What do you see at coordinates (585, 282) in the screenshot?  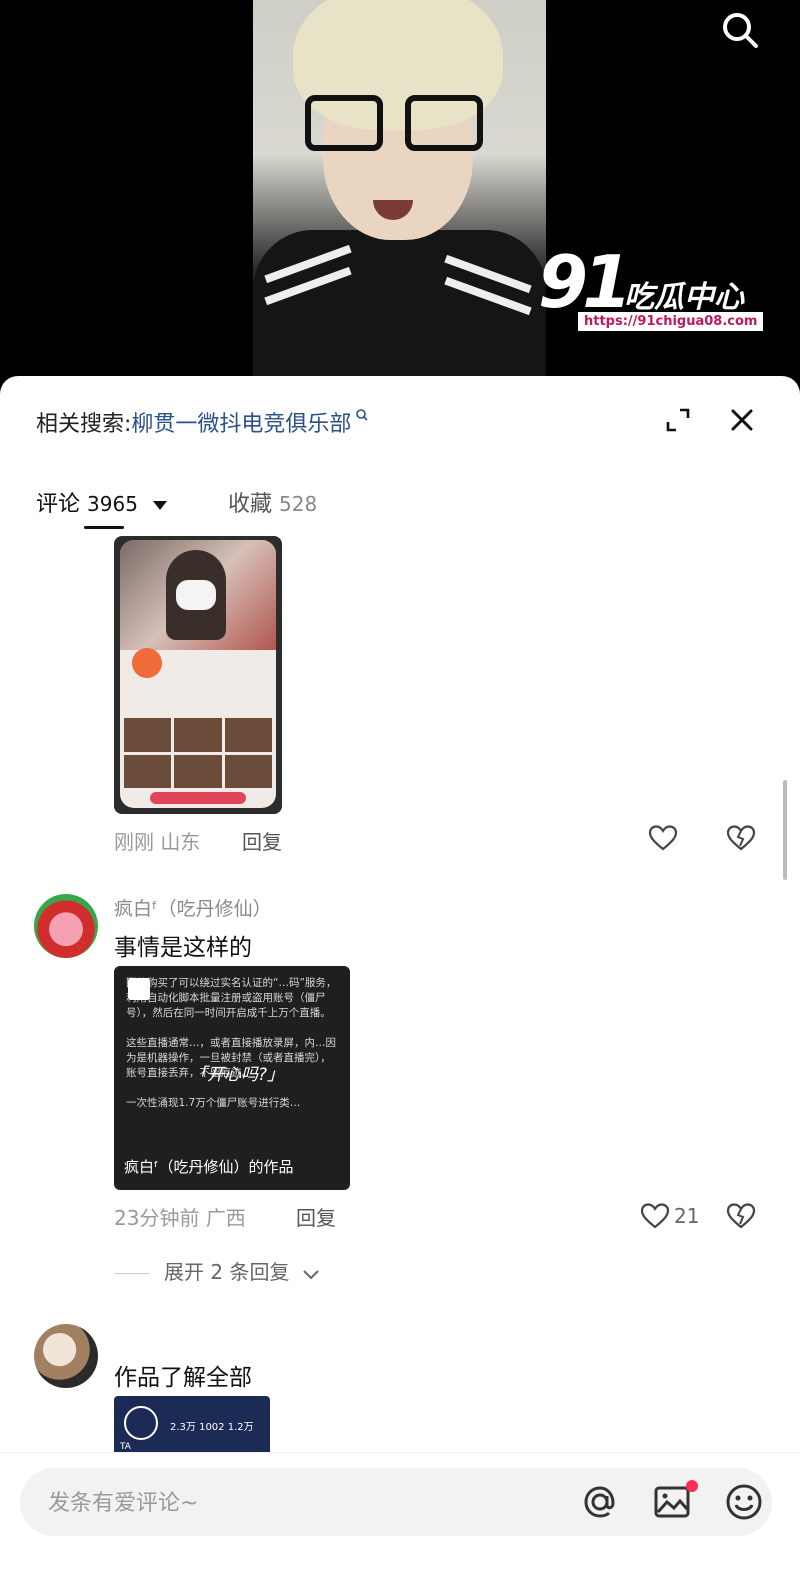 I see `watermark-logo-number: 91` at bounding box center [585, 282].